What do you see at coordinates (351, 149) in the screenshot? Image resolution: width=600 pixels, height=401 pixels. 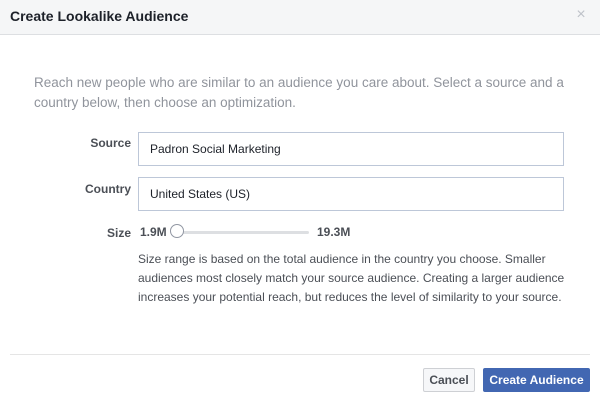 I see `source-input` at bounding box center [351, 149].